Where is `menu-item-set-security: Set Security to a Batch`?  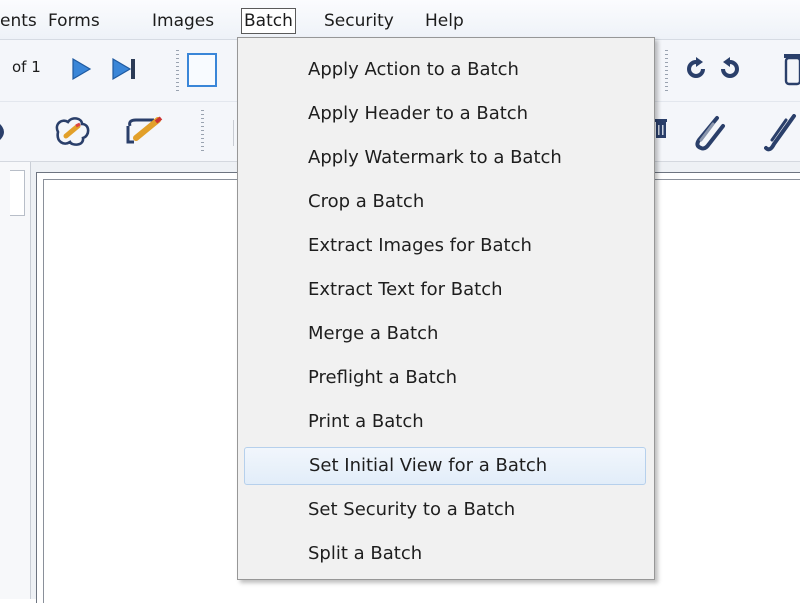
menu-item-set-security: Set Security to a Batch is located at coordinates (446, 510).